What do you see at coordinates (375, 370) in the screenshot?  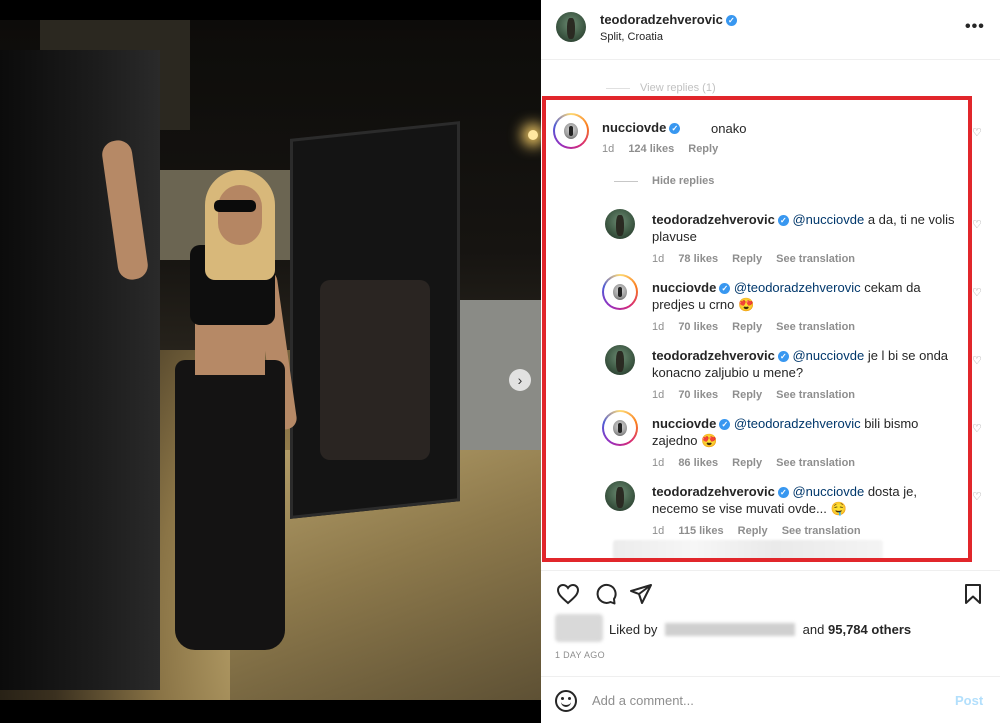 I see `car-seat` at bounding box center [375, 370].